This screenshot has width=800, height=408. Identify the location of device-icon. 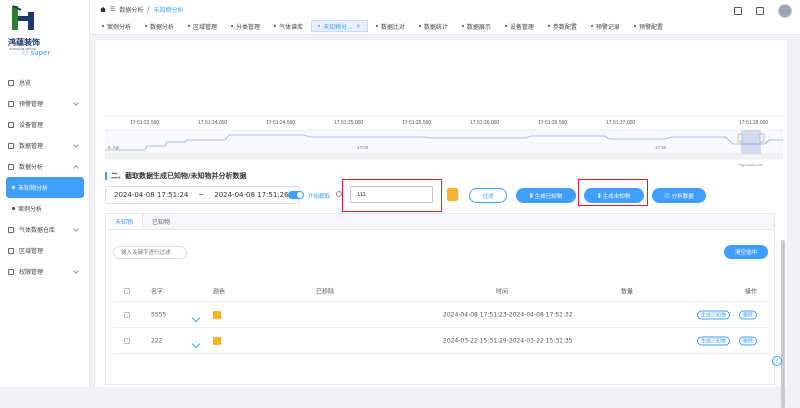
(11, 124).